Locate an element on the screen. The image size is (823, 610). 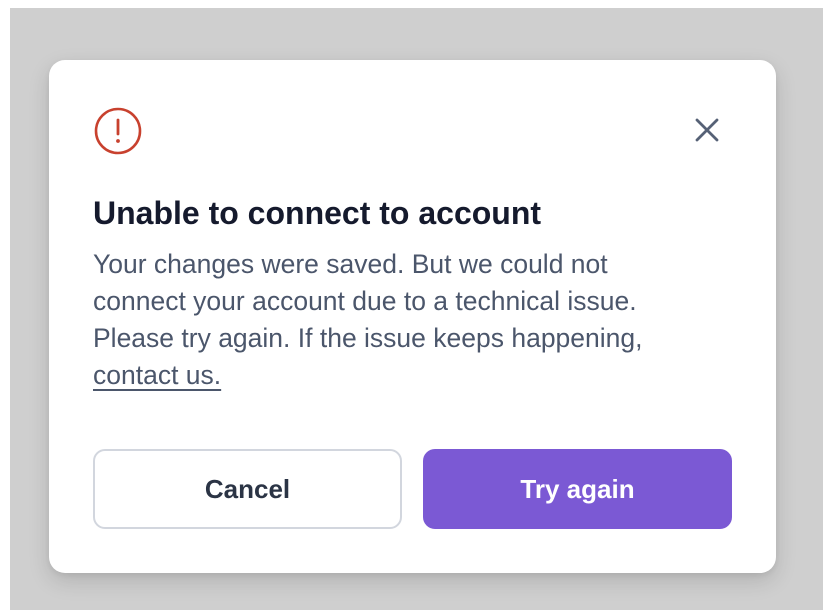
close-button is located at coordinates (707, 130).